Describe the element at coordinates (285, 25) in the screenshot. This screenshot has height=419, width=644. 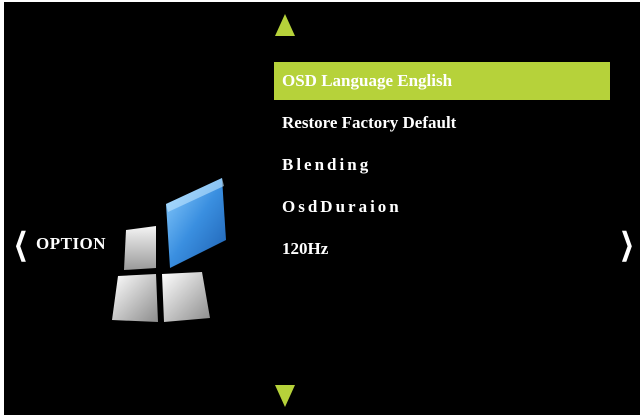
I see `scroll-up-arrow-icon` at that location.